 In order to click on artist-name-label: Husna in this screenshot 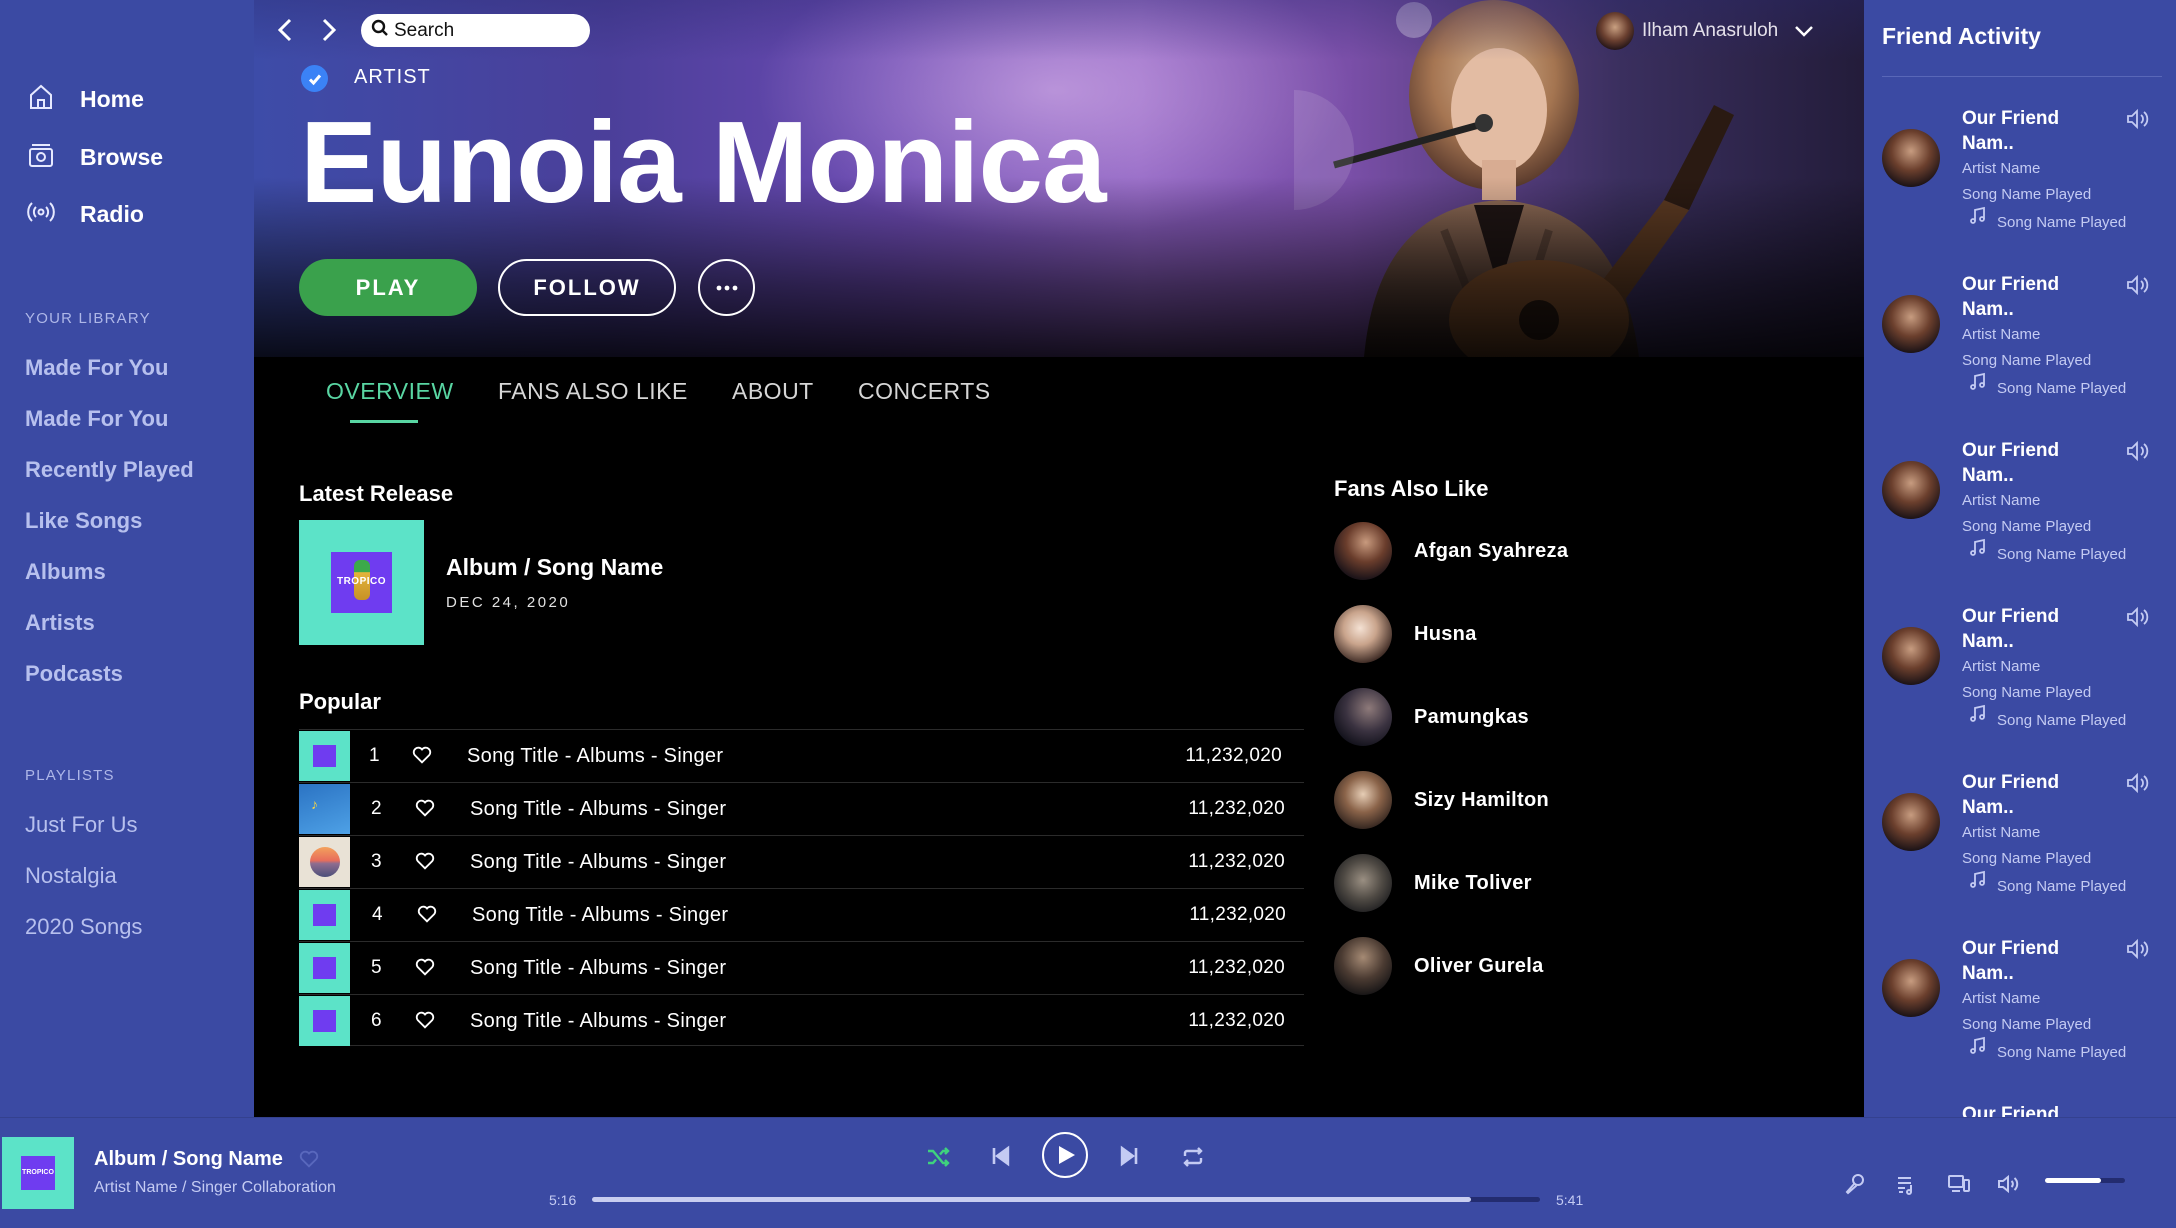, I will do `click(1445, 633)`.